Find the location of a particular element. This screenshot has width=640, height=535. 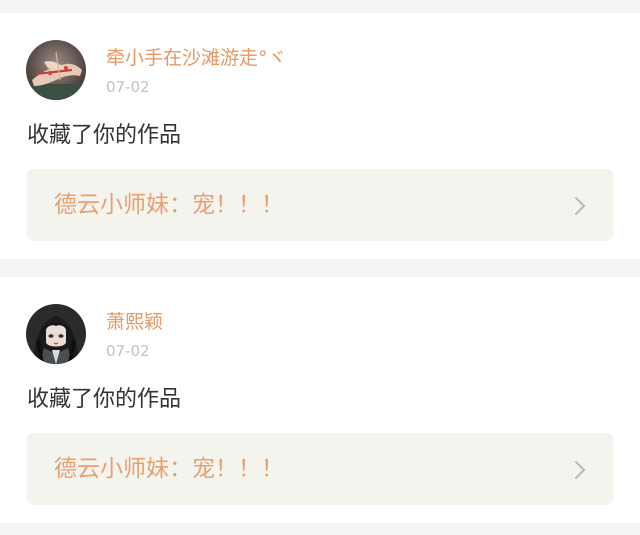

username: 牵小手在沙滩游走°ヾ is located at coordinates (196, 58).